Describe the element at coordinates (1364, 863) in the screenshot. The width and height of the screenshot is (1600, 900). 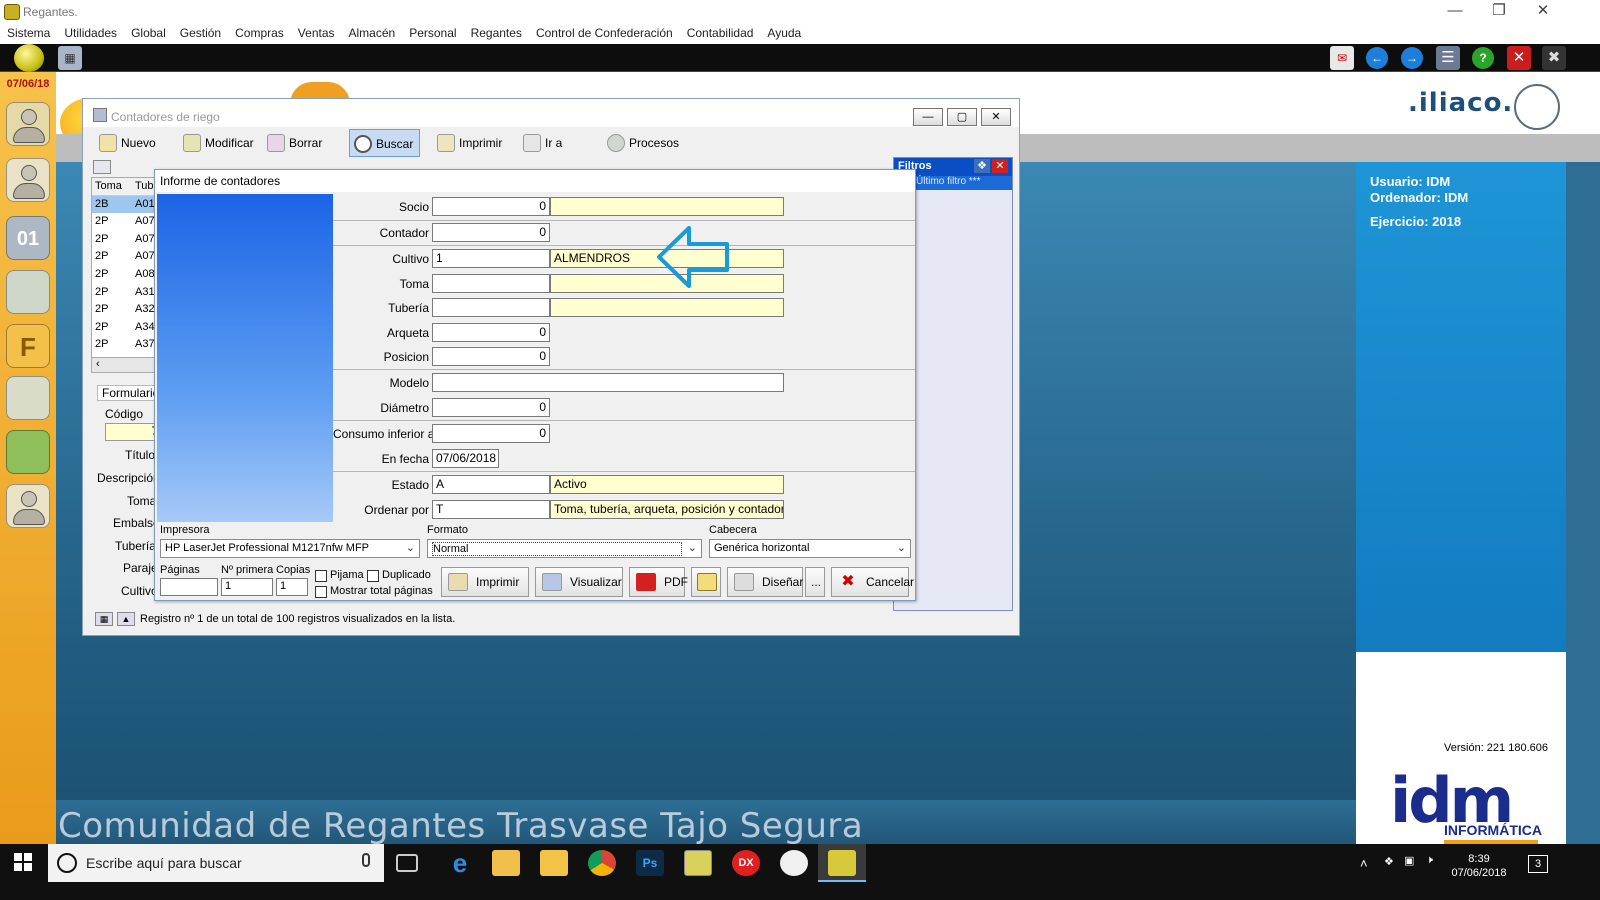
I see `tray-chevron-icon: ˄` at that location.